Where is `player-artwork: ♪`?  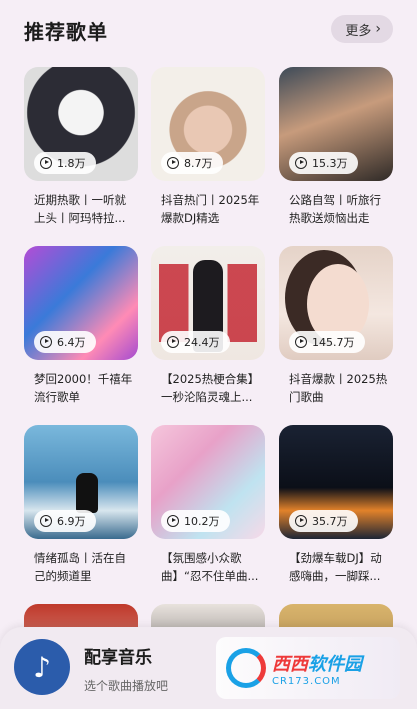 player-artwork: ♪ is located at coordinates (42, 667).